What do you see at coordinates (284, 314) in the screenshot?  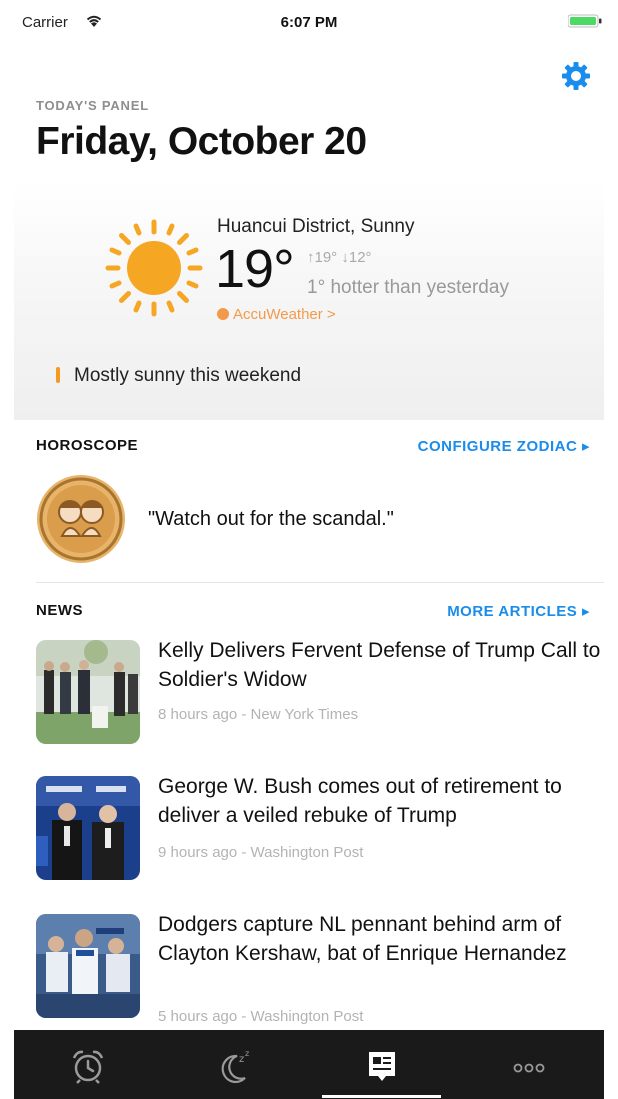 I see `accuweather-label: AccuWeather >` at bounding box center [284, 314].